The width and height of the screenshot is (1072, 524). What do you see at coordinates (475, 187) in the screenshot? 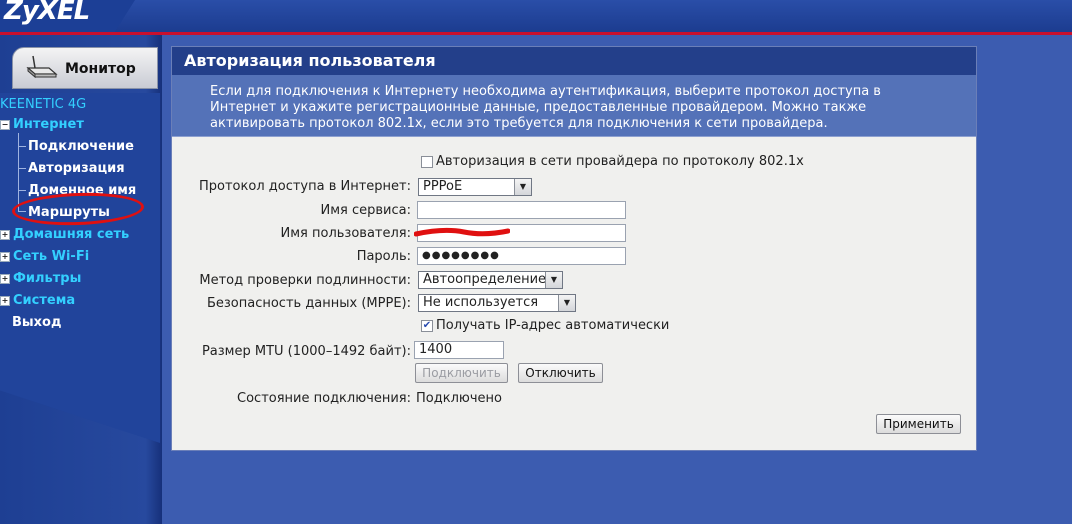
I see `protocol-select: PPPoE ▼` at bounding box center [475, 187].